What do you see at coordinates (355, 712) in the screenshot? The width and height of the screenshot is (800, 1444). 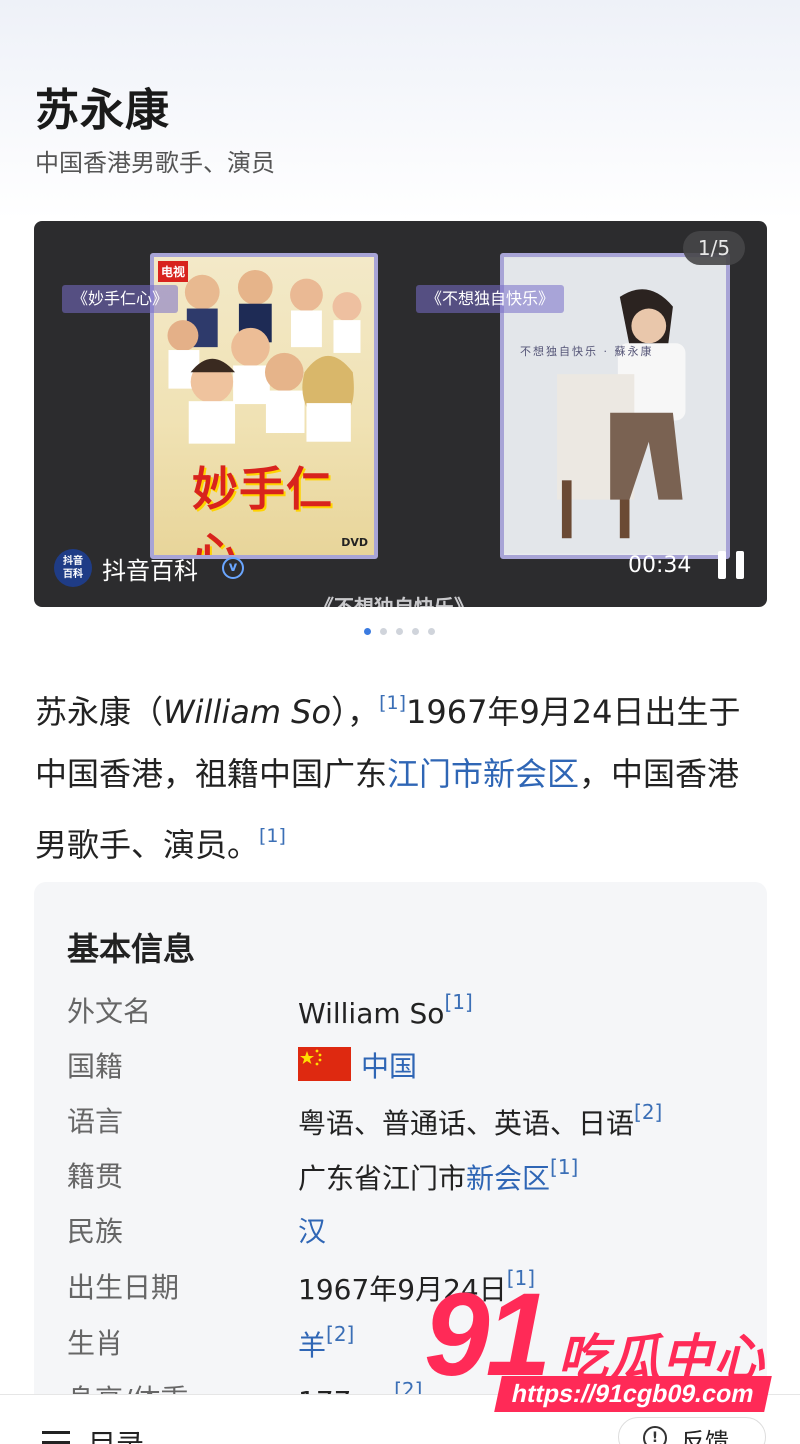 I see `intro-punct: ），` at bounding box center [355, 712].